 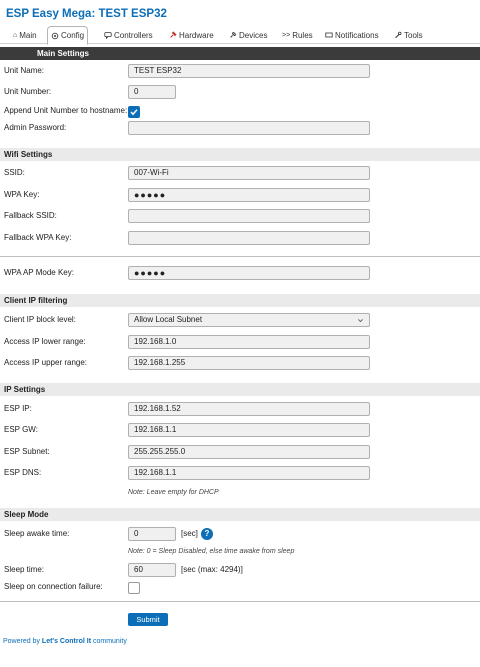 I want to click on tab-label: Devices, so click(x=253, y=35).